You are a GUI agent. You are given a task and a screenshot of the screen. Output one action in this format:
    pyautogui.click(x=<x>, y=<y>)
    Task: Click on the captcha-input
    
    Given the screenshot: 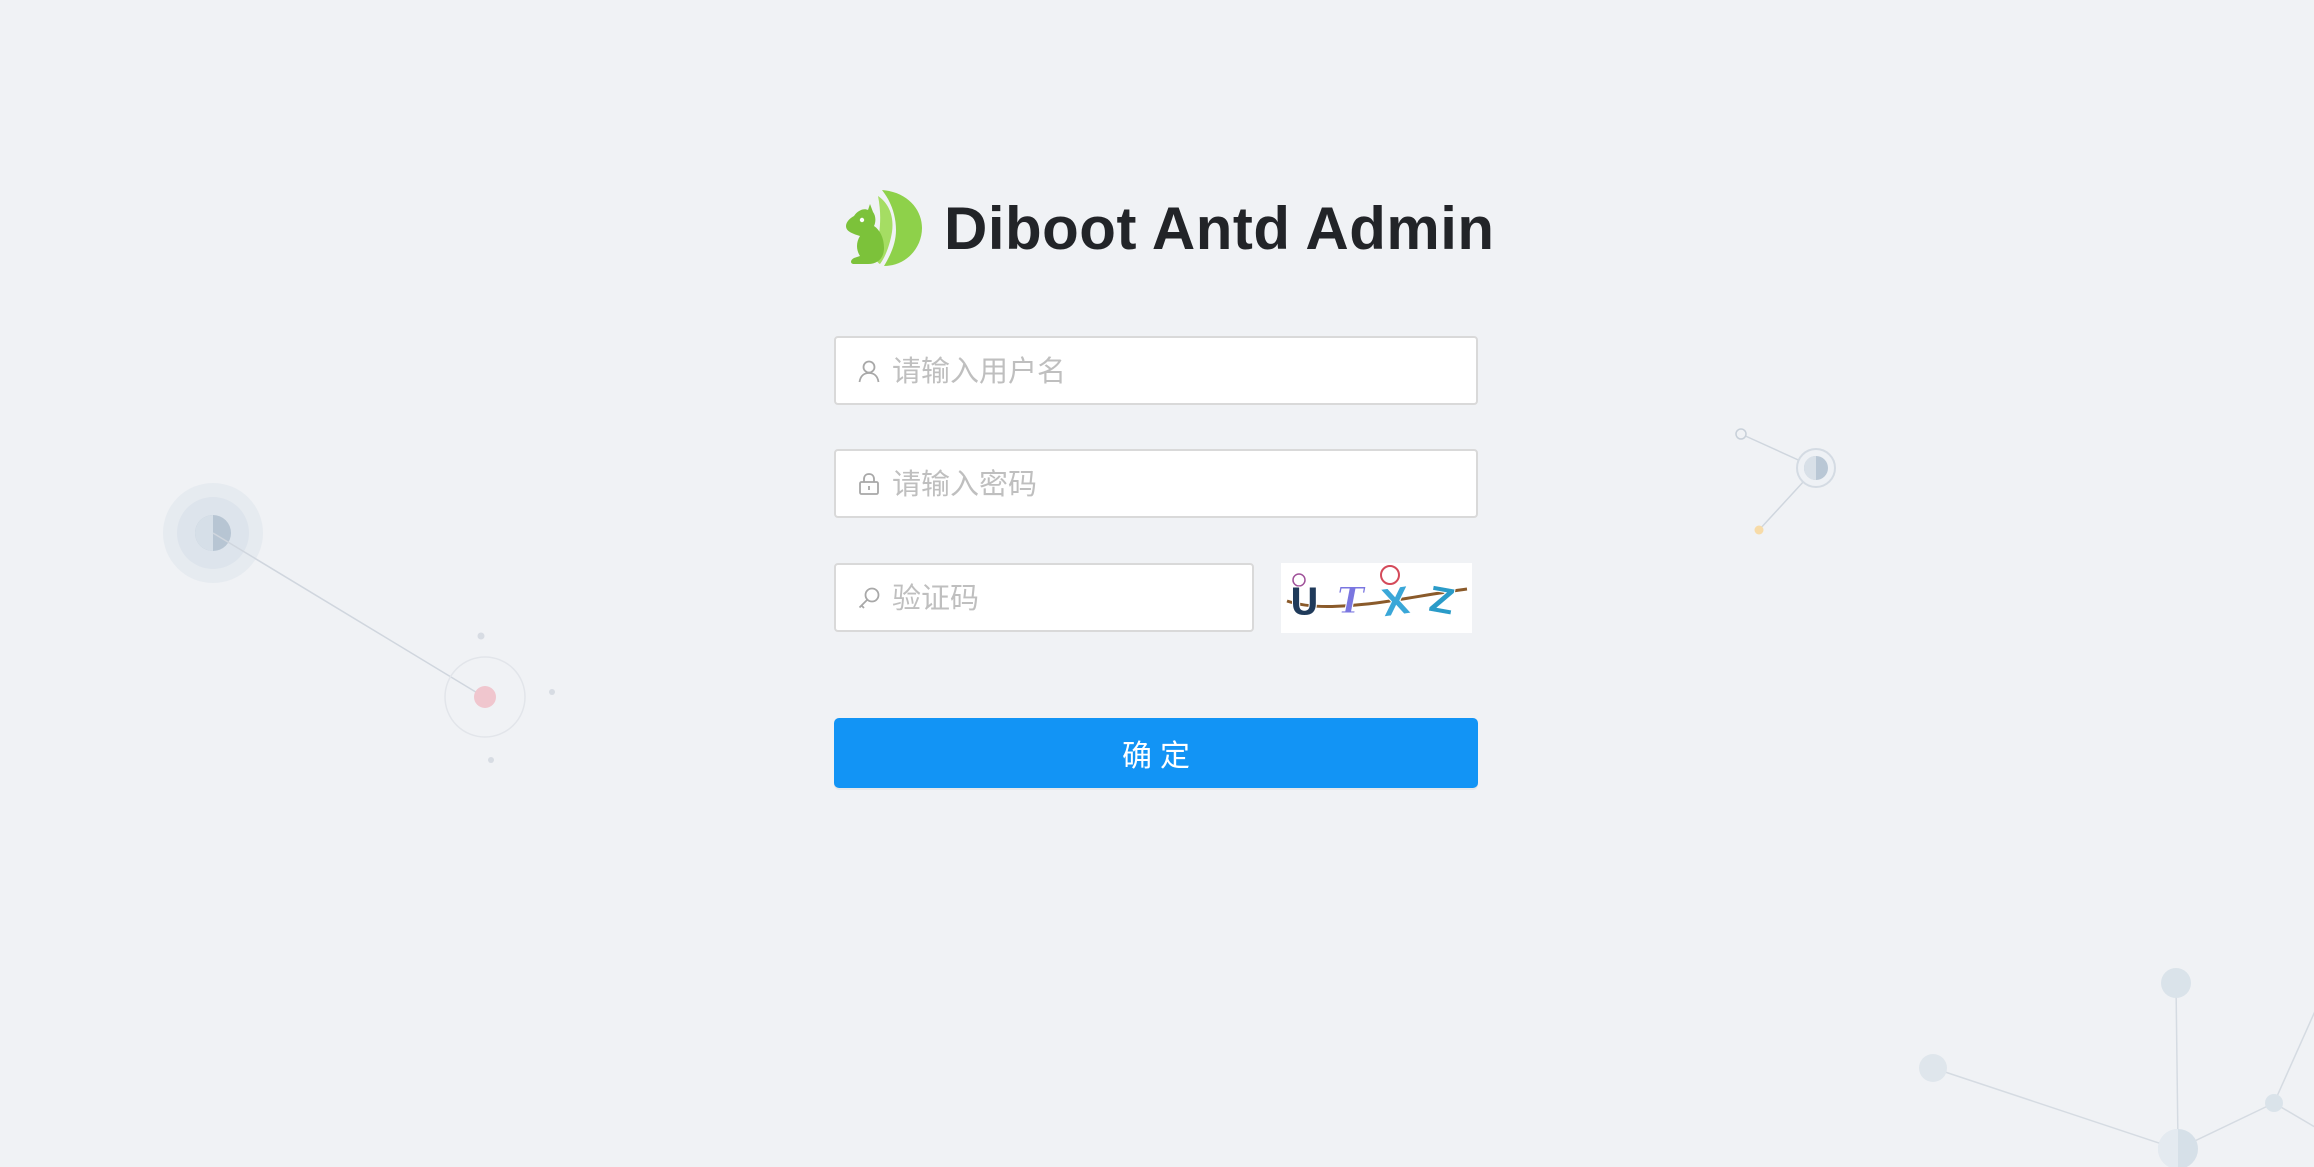 What is the action you would take?
    pyautogui.click(x=1072, y=597)
    